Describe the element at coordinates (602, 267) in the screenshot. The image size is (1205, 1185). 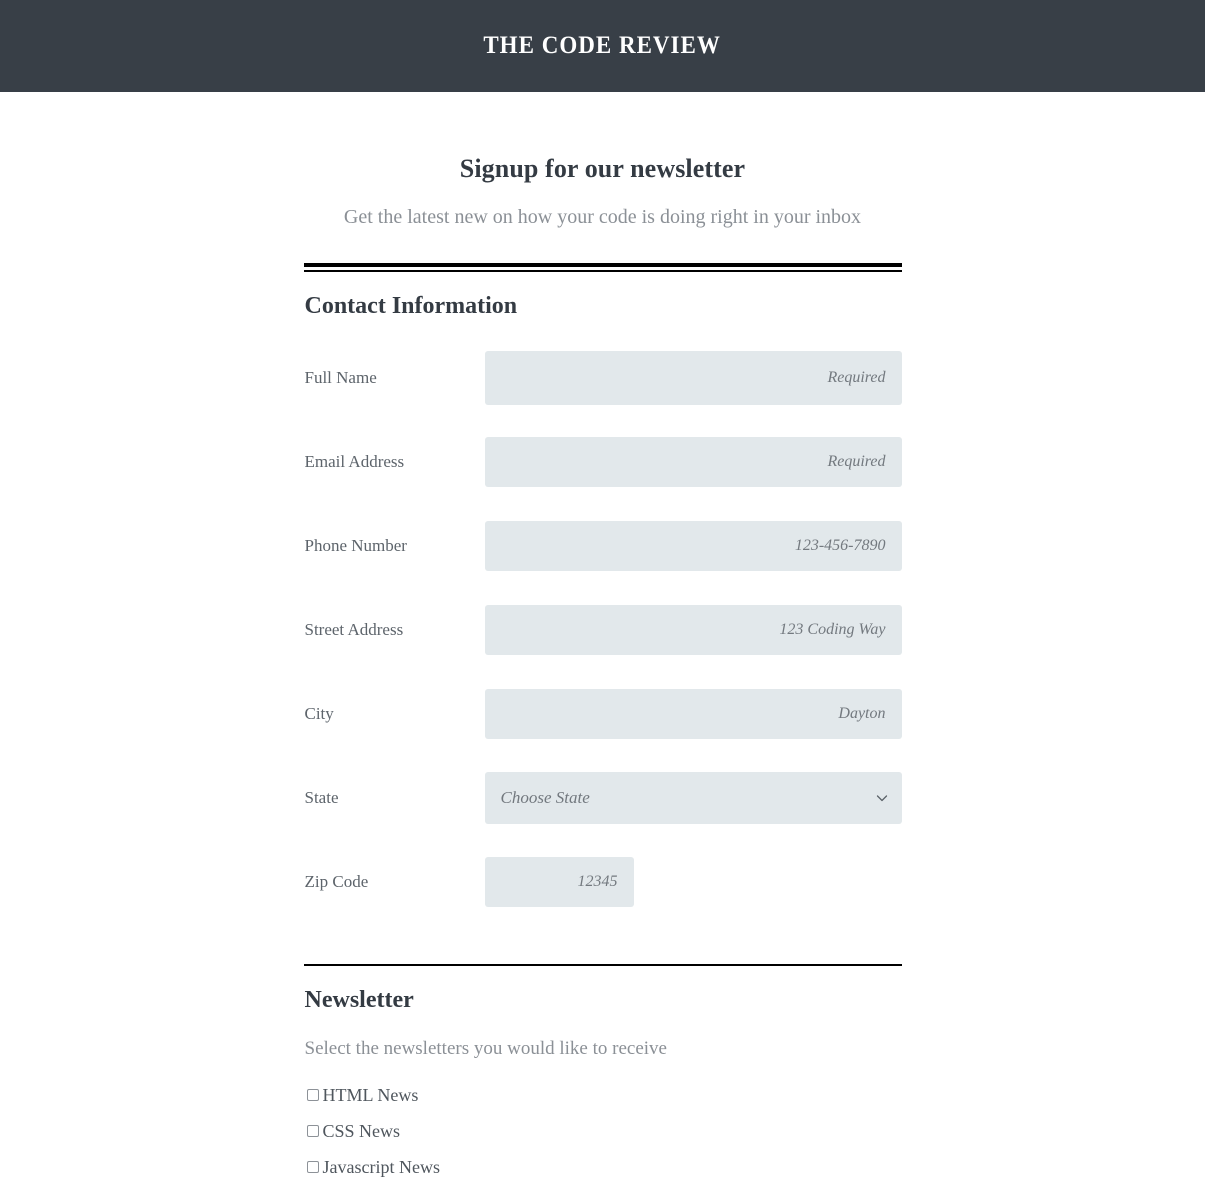
I see `section-divider-double` at that location.